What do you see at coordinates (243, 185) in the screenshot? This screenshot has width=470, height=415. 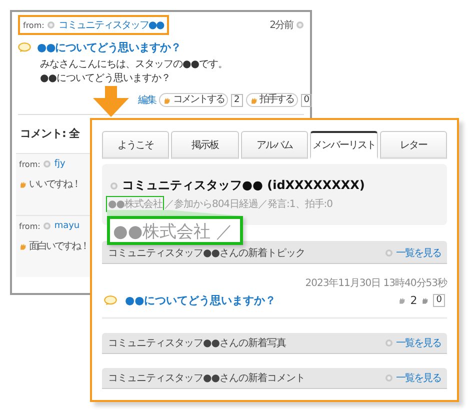 I see `member-name: コミュニティスタッフ●● (idXXXXXXXX)` at bounding box center [243, 185].